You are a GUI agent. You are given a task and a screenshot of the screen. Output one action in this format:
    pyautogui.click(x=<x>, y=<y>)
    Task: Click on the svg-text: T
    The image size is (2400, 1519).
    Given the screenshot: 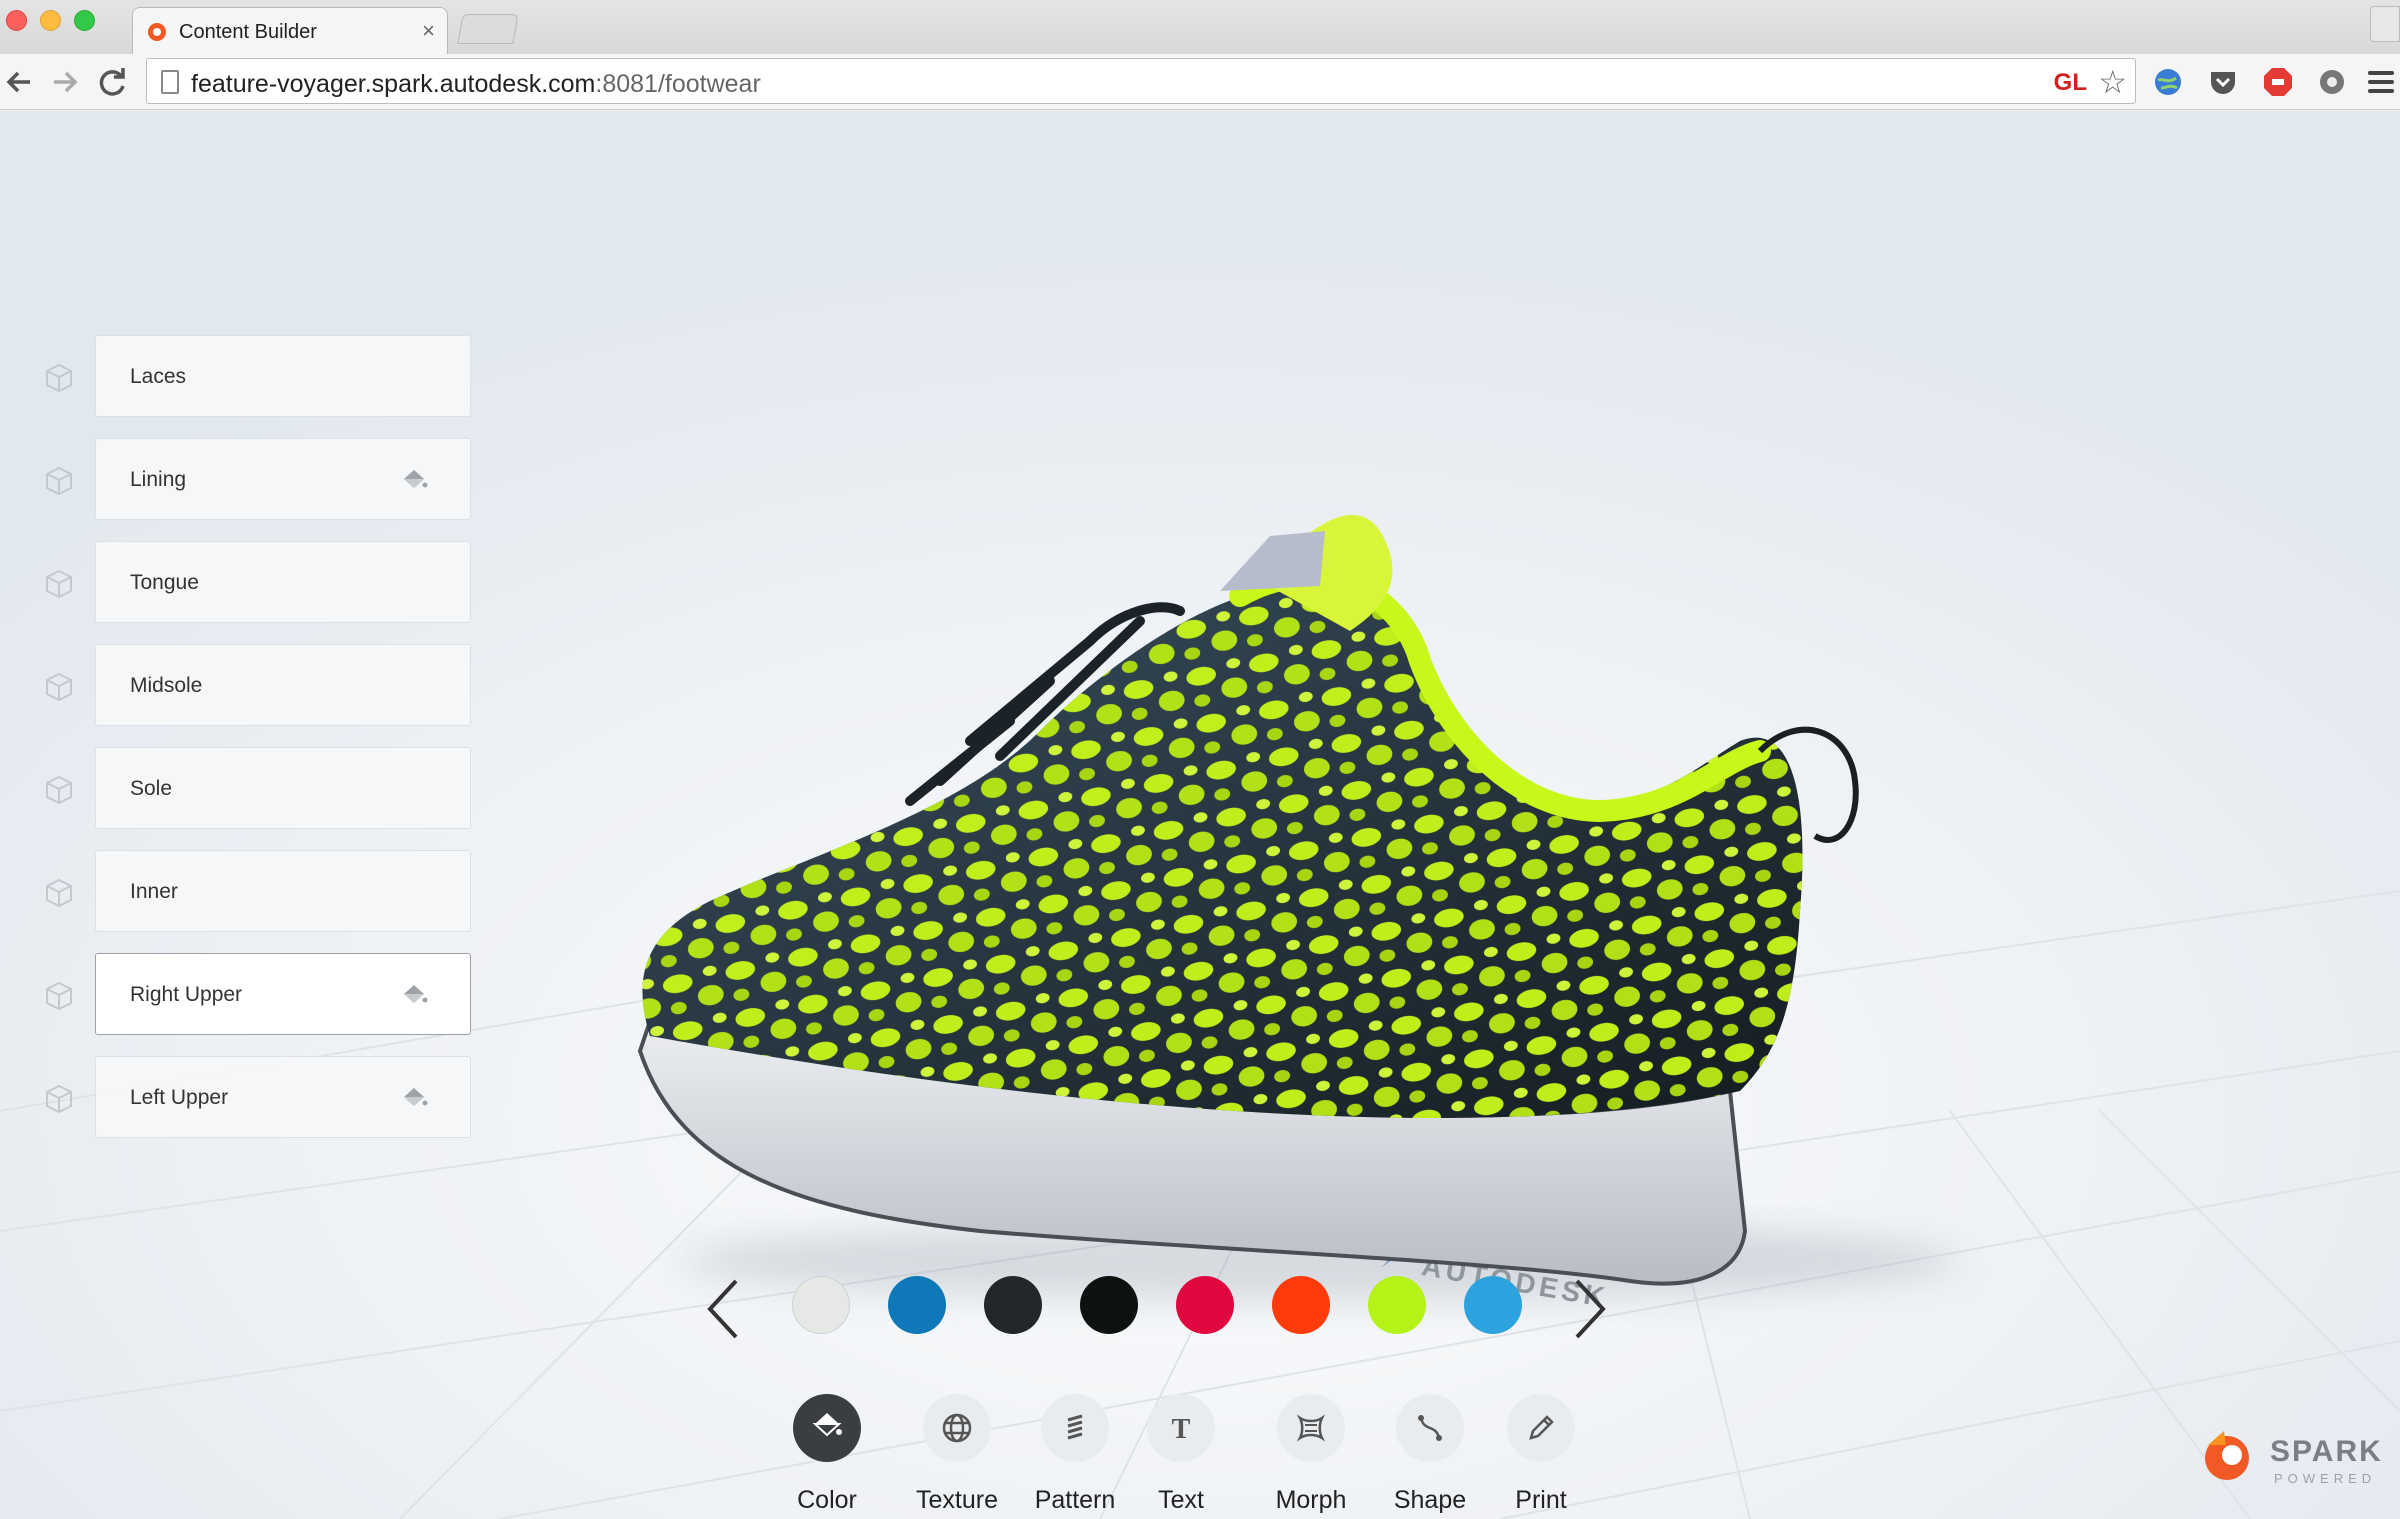 What is the action you would take?
    pyautogui.click(x=1181, y=1429)
    